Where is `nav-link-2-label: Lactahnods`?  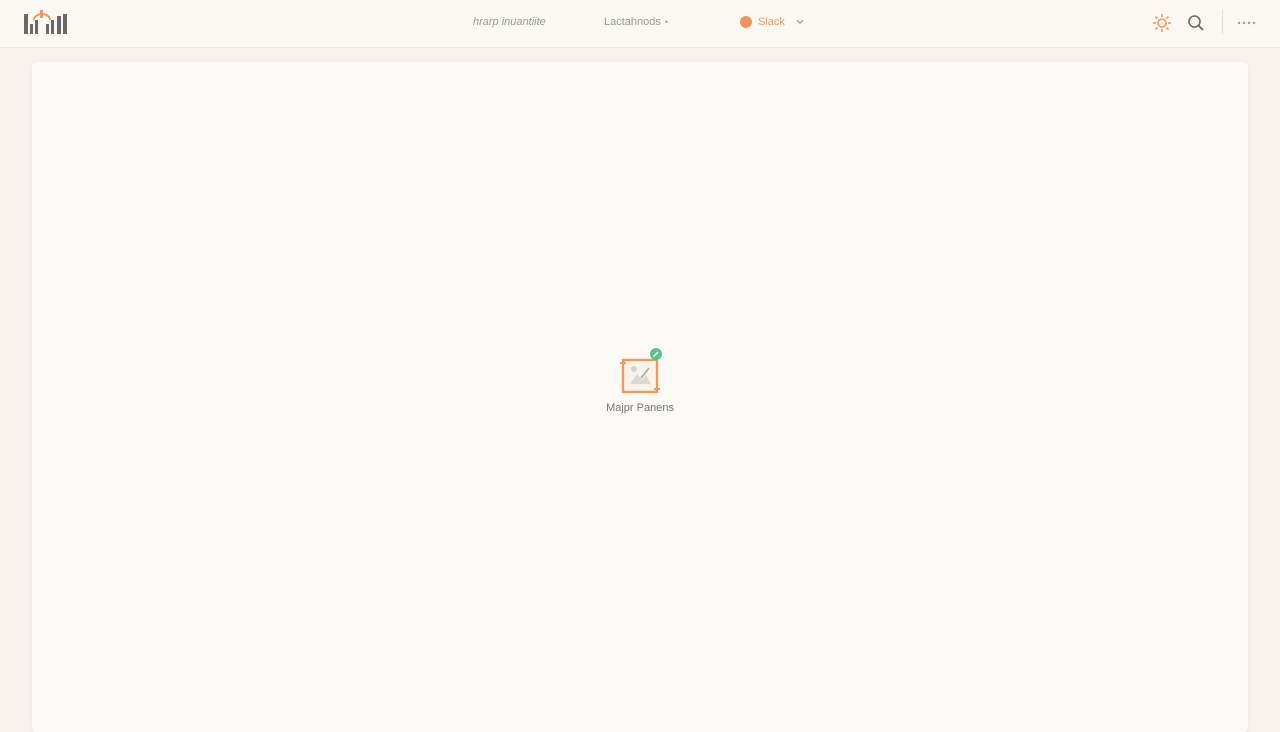
nav-link-2-label: Lactahnods is located at coordinates (632, 22).